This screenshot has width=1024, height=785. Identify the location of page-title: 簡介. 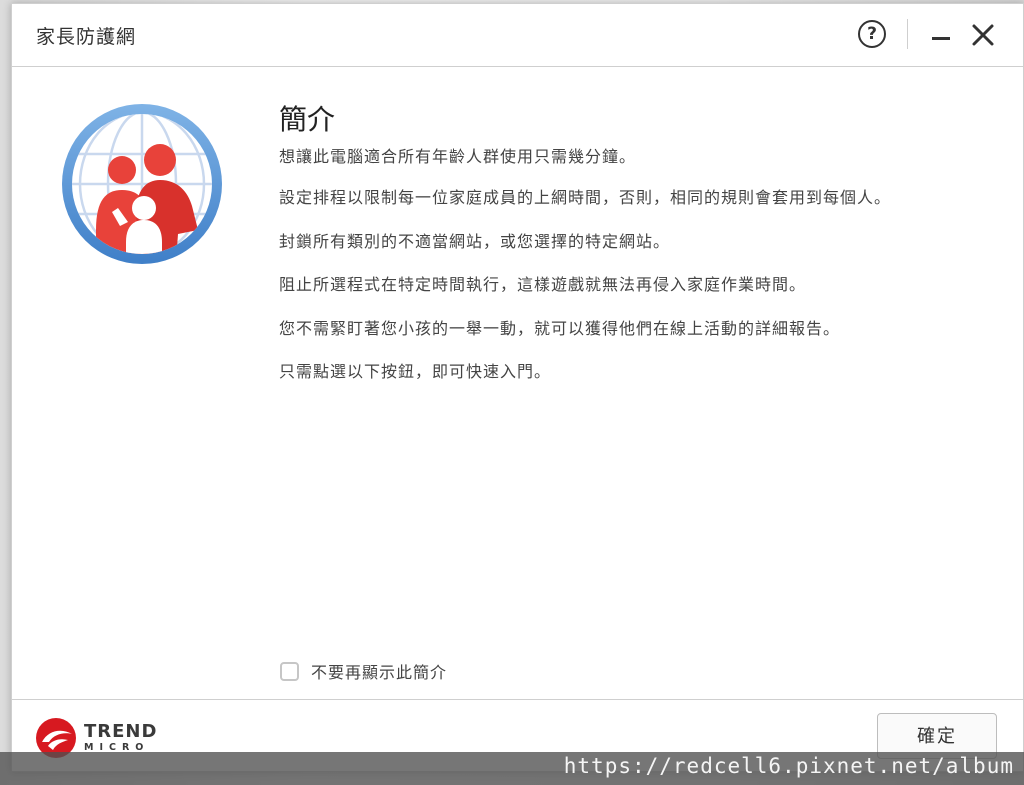
(307, 119).